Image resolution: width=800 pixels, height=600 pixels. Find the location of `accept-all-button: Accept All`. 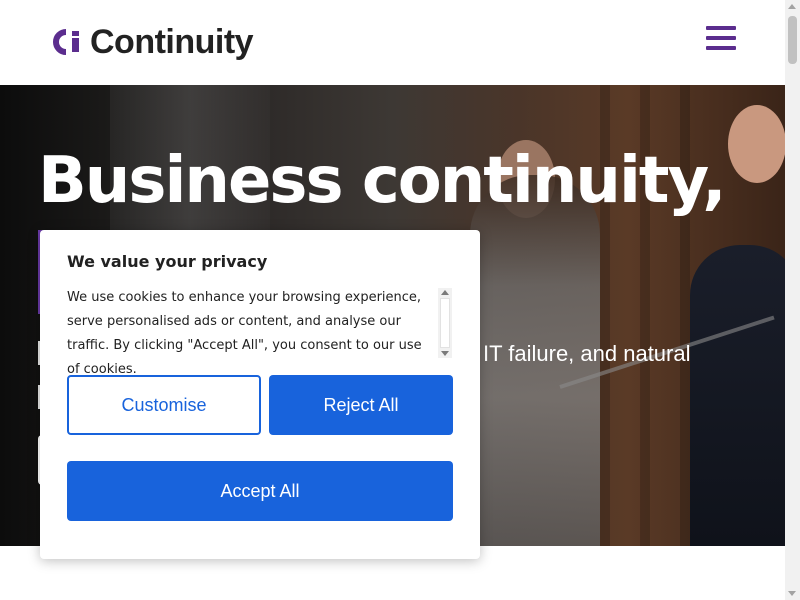

accept-all-button: Accept All is located at coordinates (260, 491).